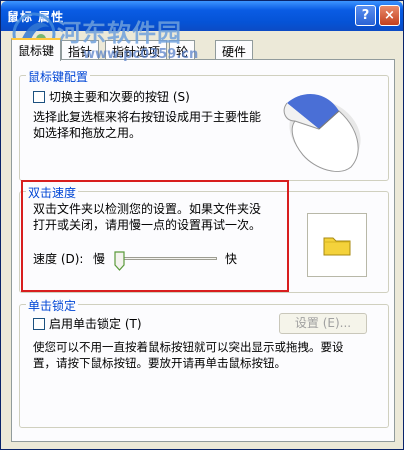 The image size is (404, 450). Describe the element at coordinates (99, 259) in the screenshot. I see `slow-label: 慢` at that location.